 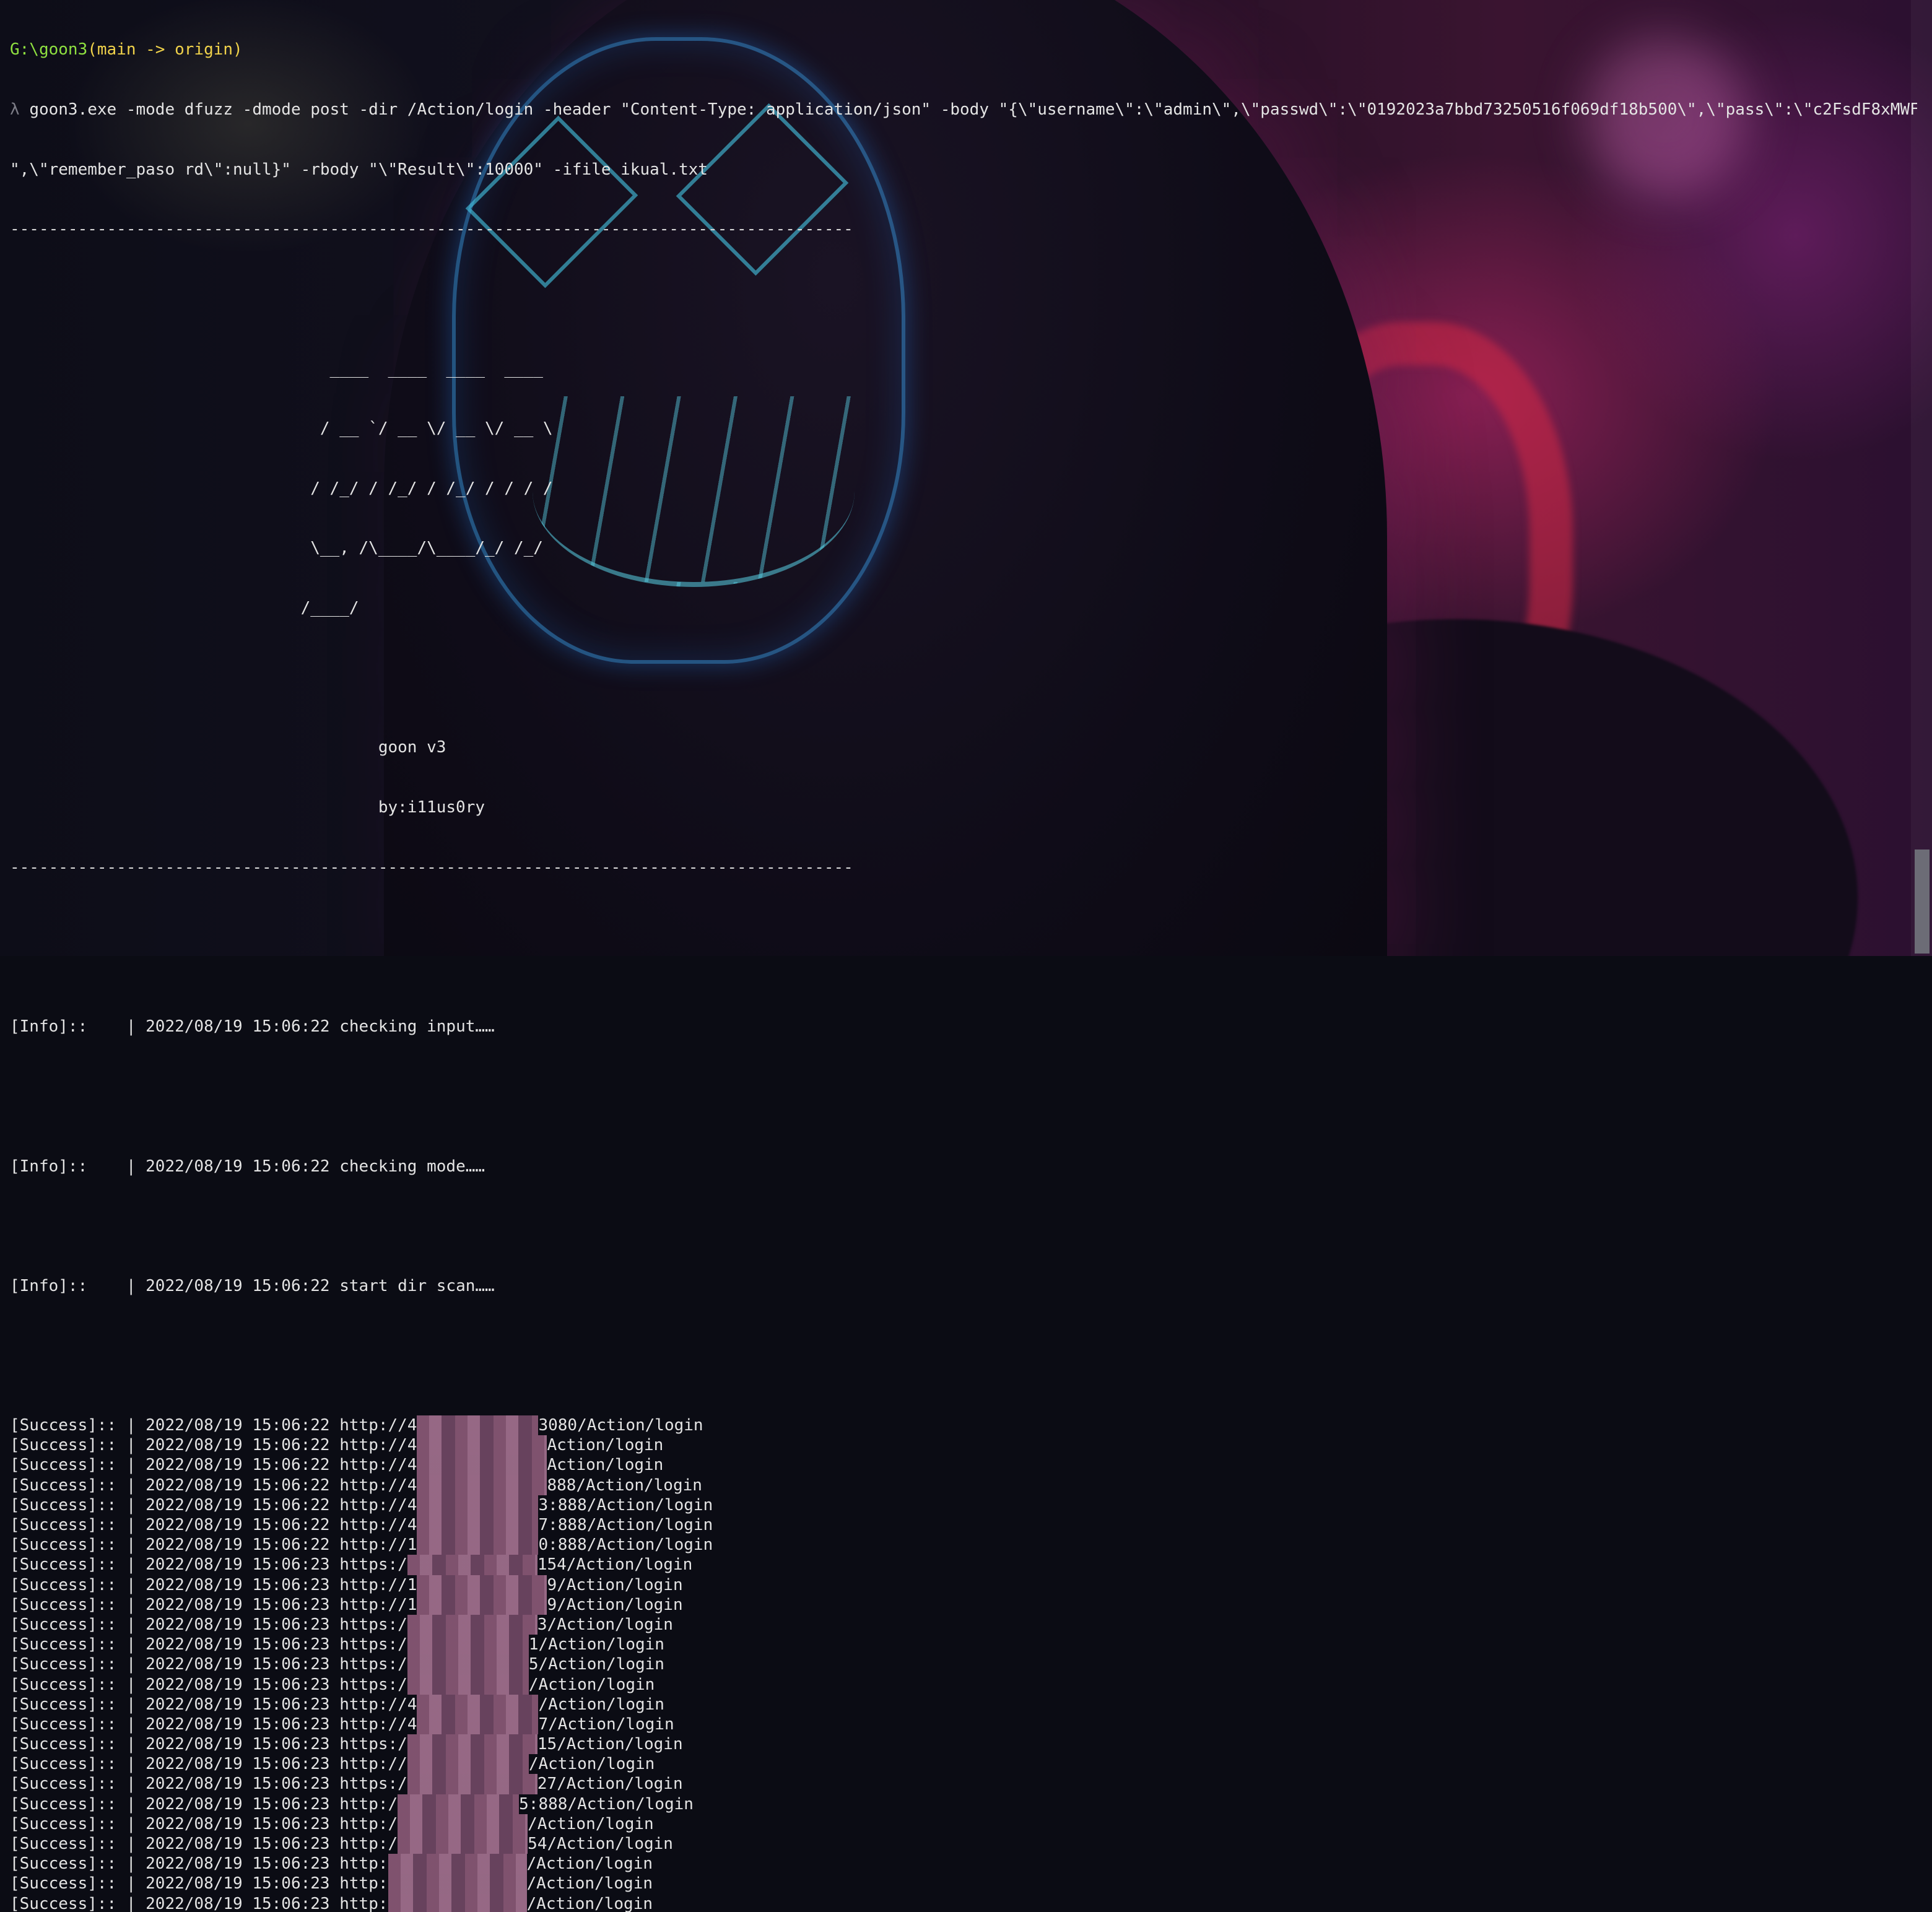 What do you see at coordinates (606, 1804) in the screenshot?
I see `url-suffix: 5:888/Action/login` at bounding box center [606, 1804].